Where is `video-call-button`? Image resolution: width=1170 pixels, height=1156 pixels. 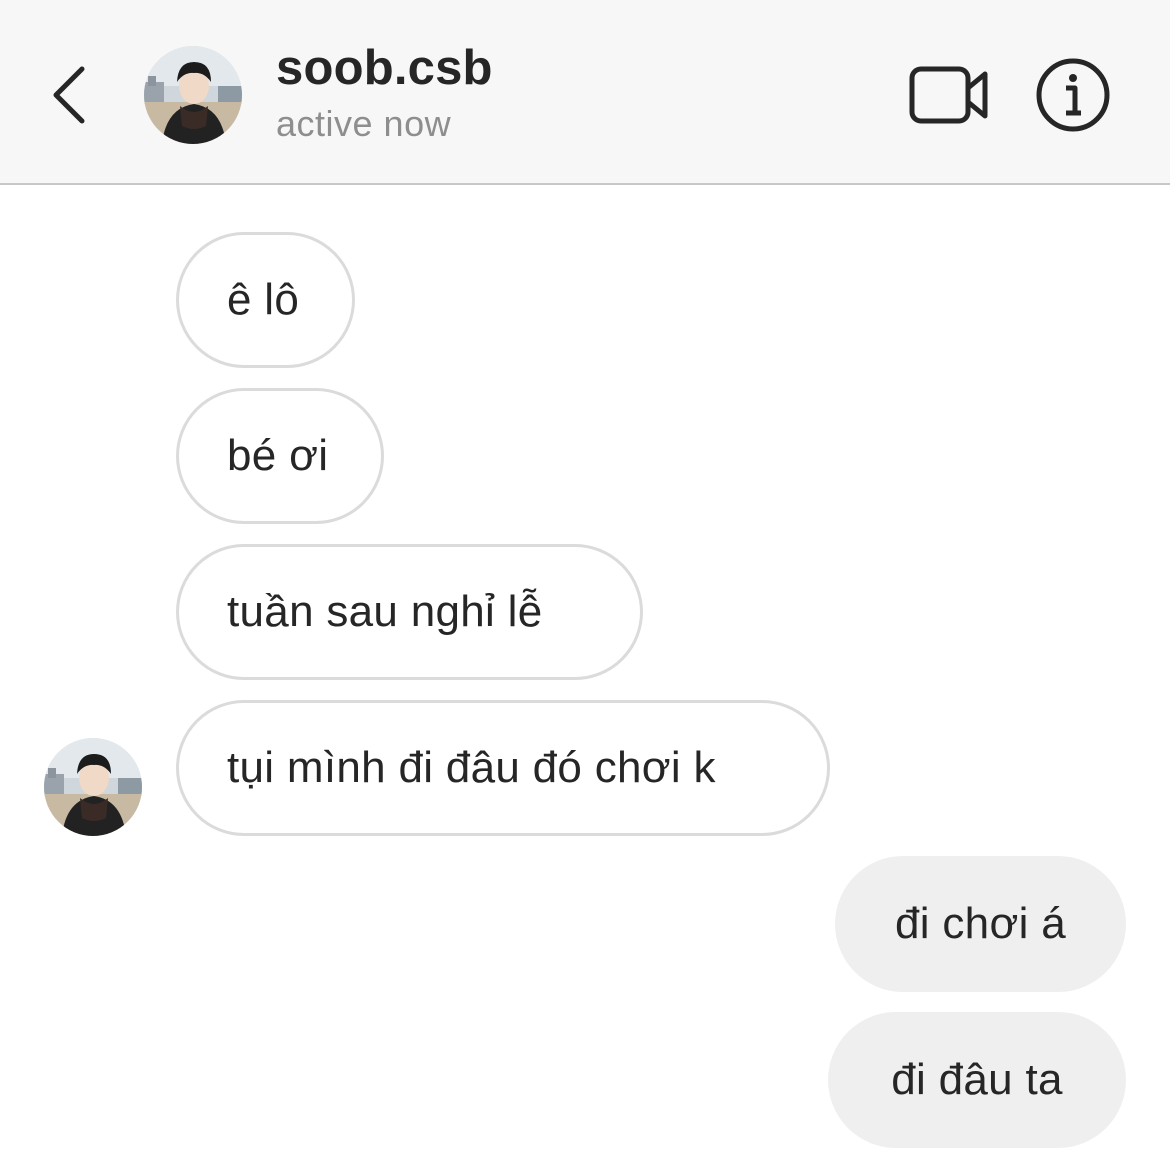 video-call-button is located at coordinates (948, 95).